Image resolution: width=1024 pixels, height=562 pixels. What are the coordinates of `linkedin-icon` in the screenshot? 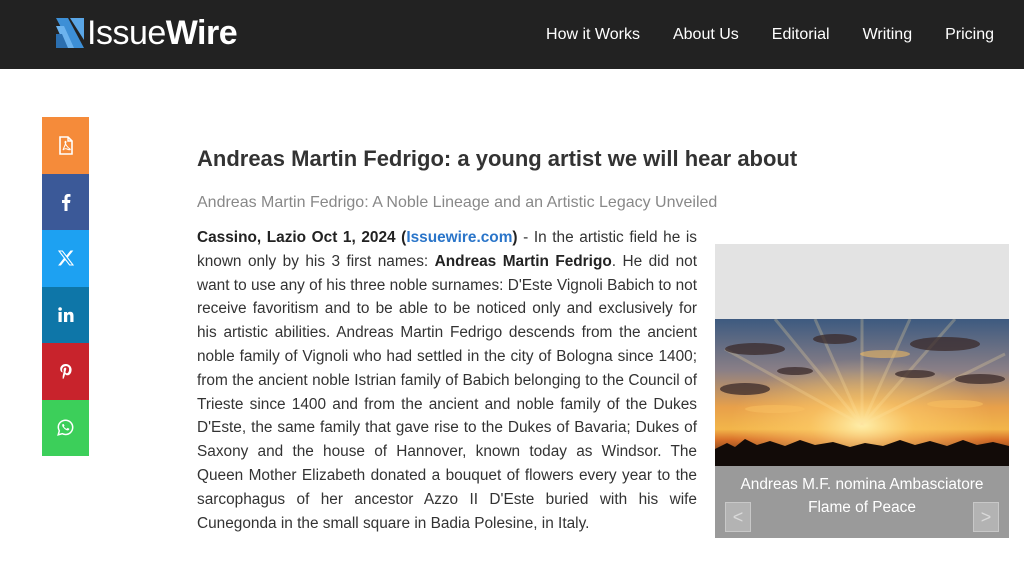 It's located at (65, 315).